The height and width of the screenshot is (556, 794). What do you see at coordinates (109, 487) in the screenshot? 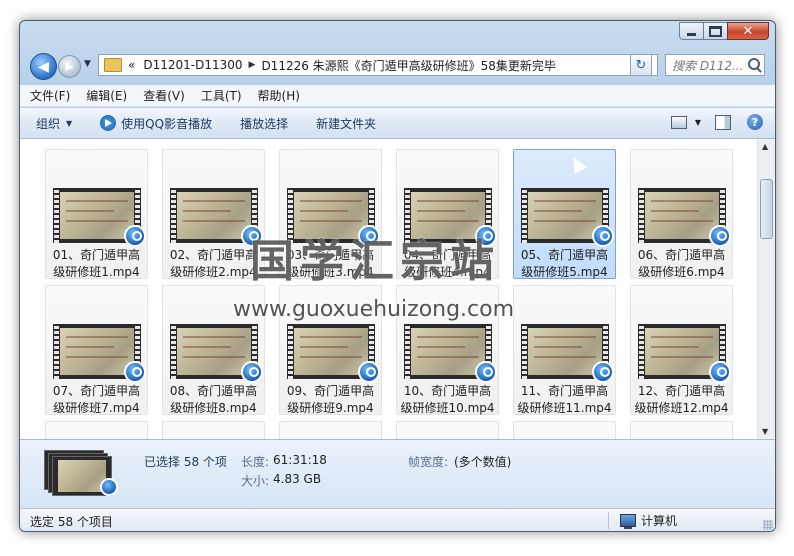
I see `video-badge-icon` at bounding box center [109, 487].